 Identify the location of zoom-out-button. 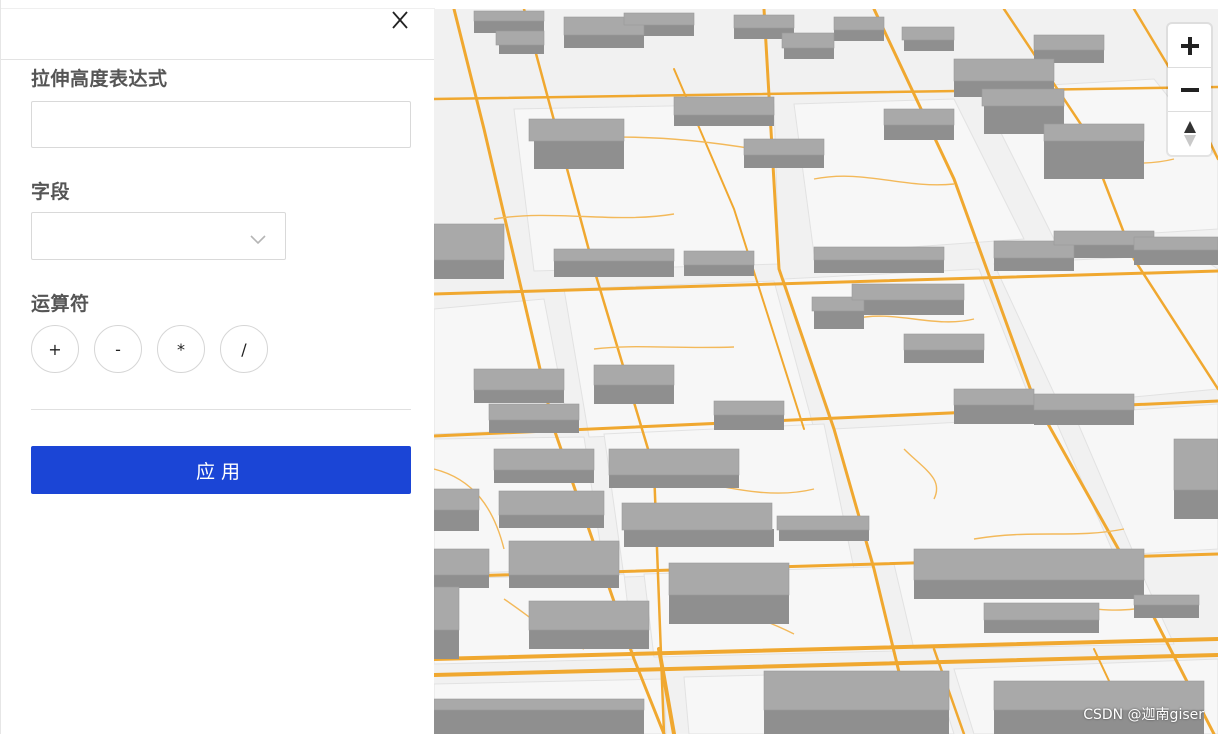
(1189, 89).